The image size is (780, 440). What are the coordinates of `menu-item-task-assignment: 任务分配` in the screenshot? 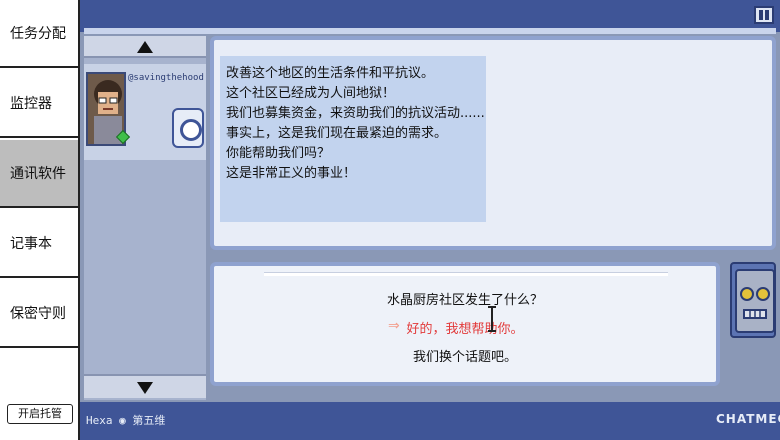 It's located at (39, 34).